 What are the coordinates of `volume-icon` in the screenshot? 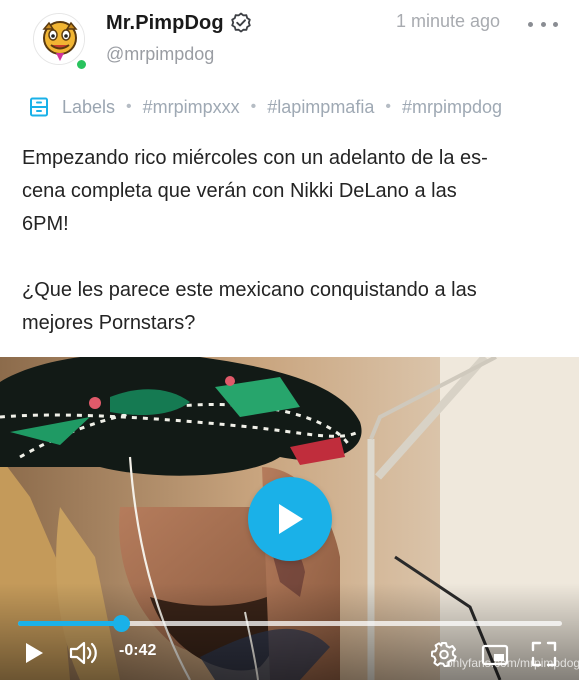 It's located at (83, 653).